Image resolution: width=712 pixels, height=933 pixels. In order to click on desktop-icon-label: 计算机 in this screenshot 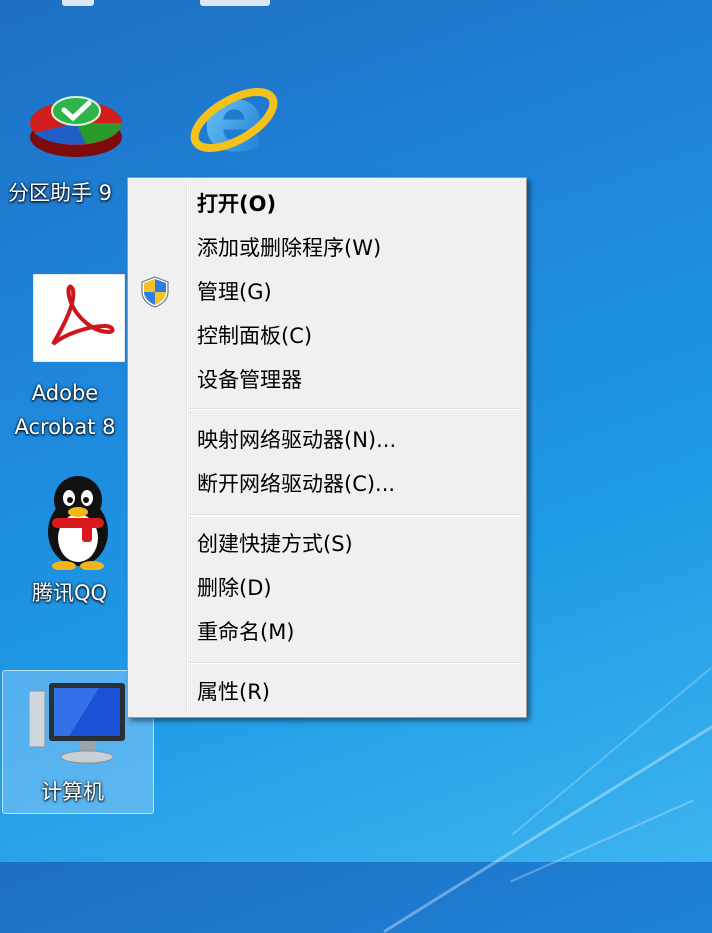, I will do `click(72, 792)`.